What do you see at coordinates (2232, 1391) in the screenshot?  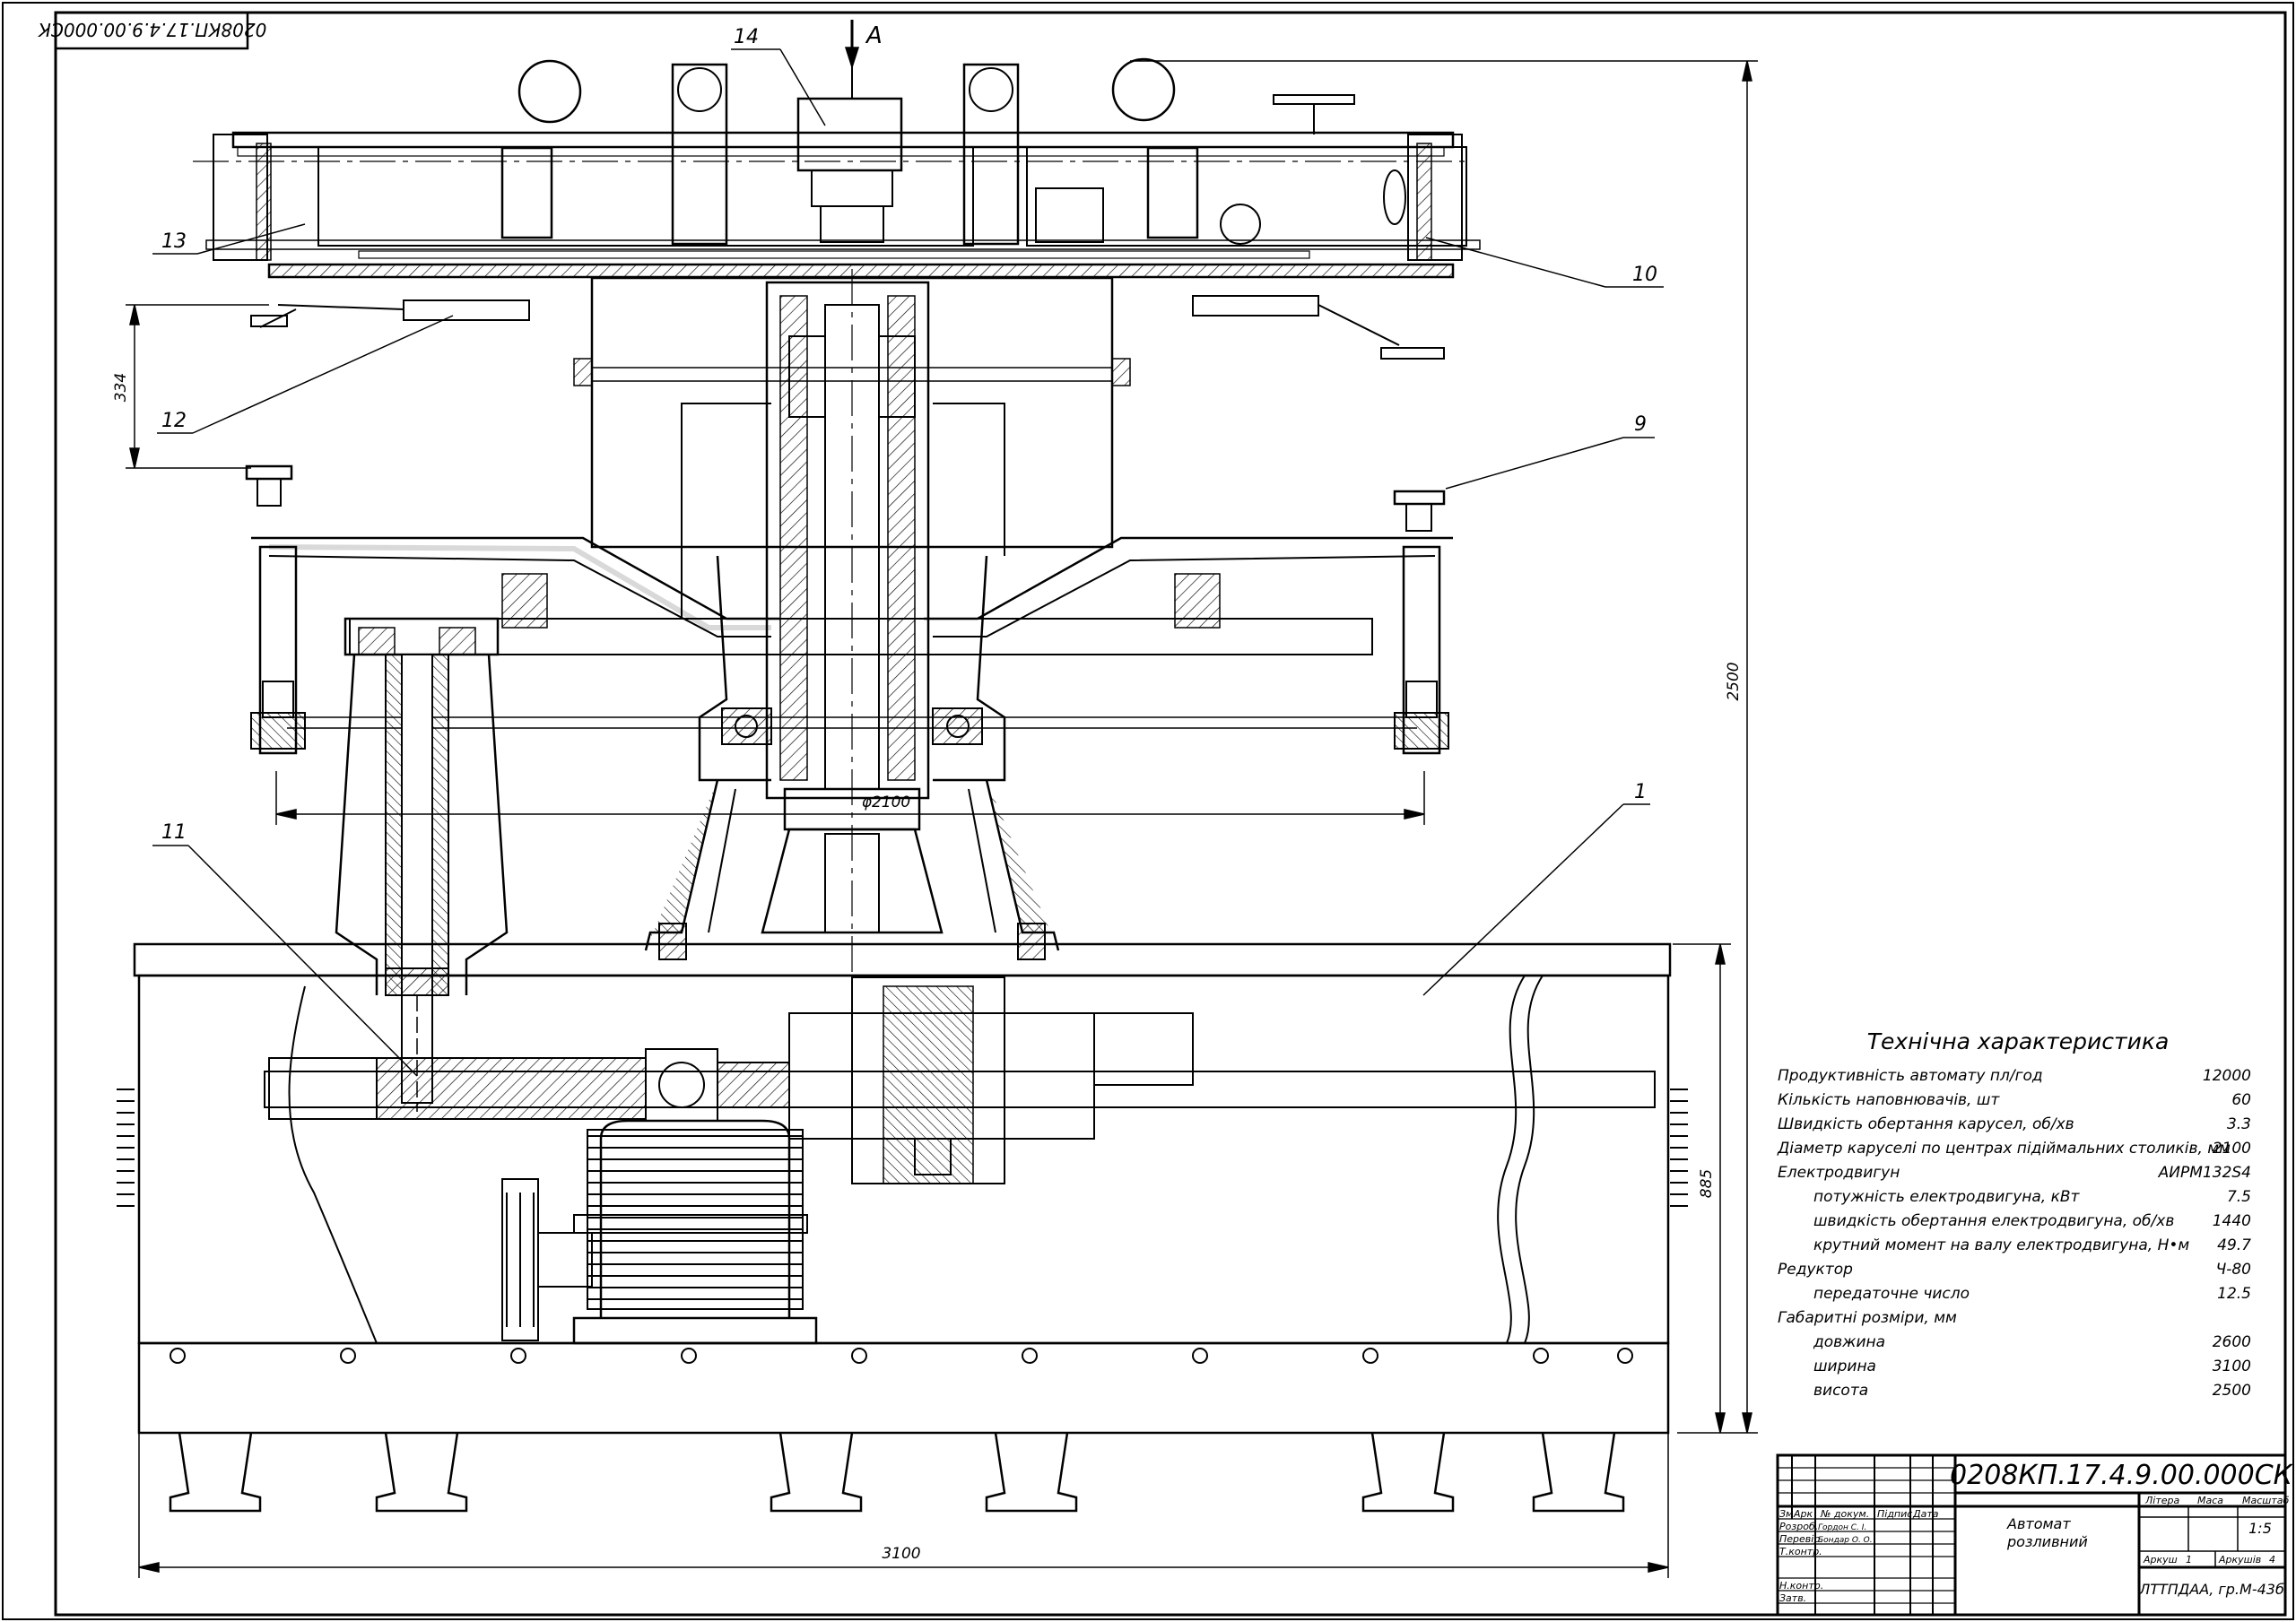 I see `tech-row-value: 2500` at bounding box center [2232, 1391].